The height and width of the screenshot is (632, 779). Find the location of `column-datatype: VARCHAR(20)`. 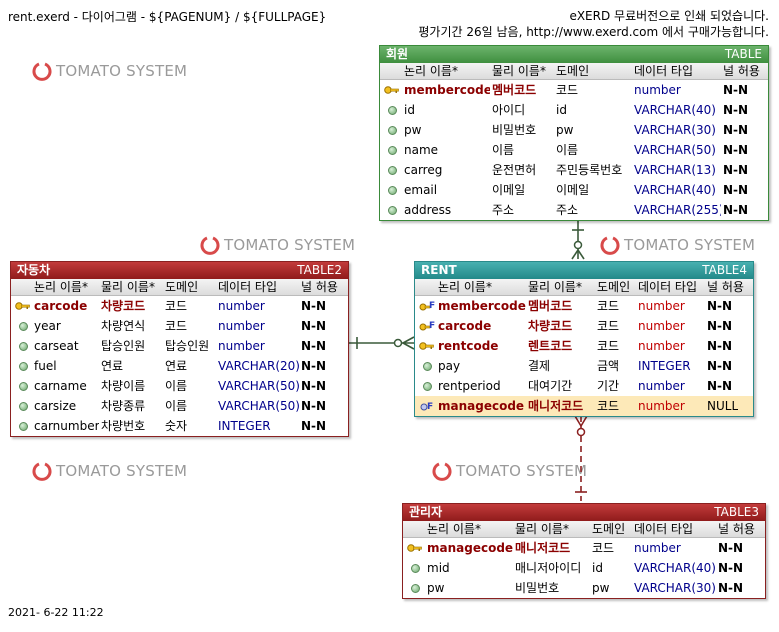

column-datatype: VARCHAR(20) is located at coordinates (258, 366).